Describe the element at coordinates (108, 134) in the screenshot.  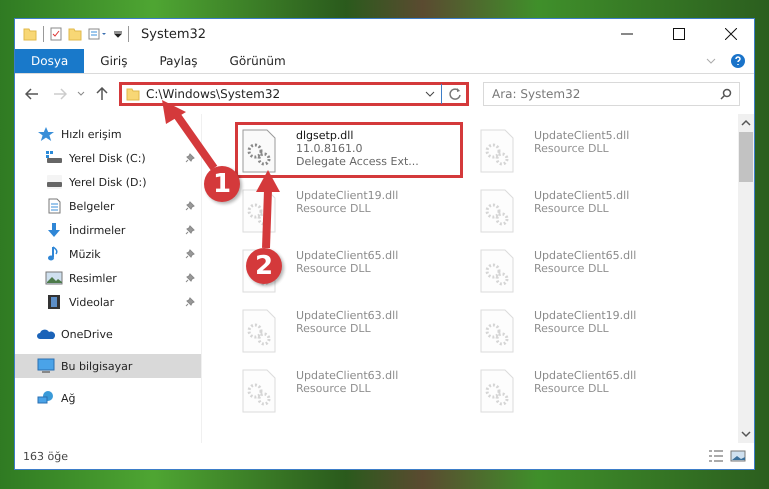
I see `nav-item: Hızlı erişim` at that location.